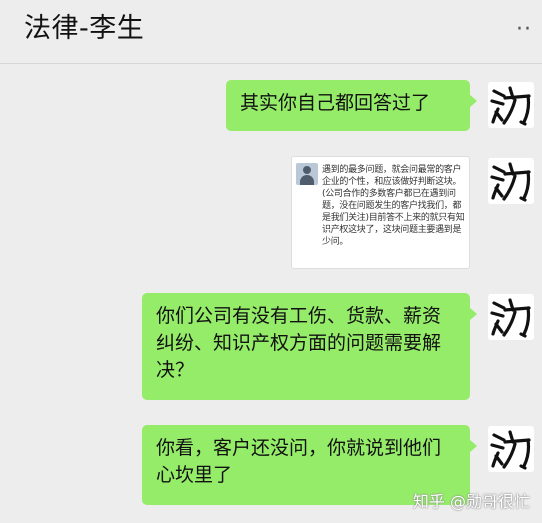  What do you see at coordinates (471, 501) in the screenshot?
I see `watermark: 知乎 @勋哥很忙` at bounding box center [471, 501].